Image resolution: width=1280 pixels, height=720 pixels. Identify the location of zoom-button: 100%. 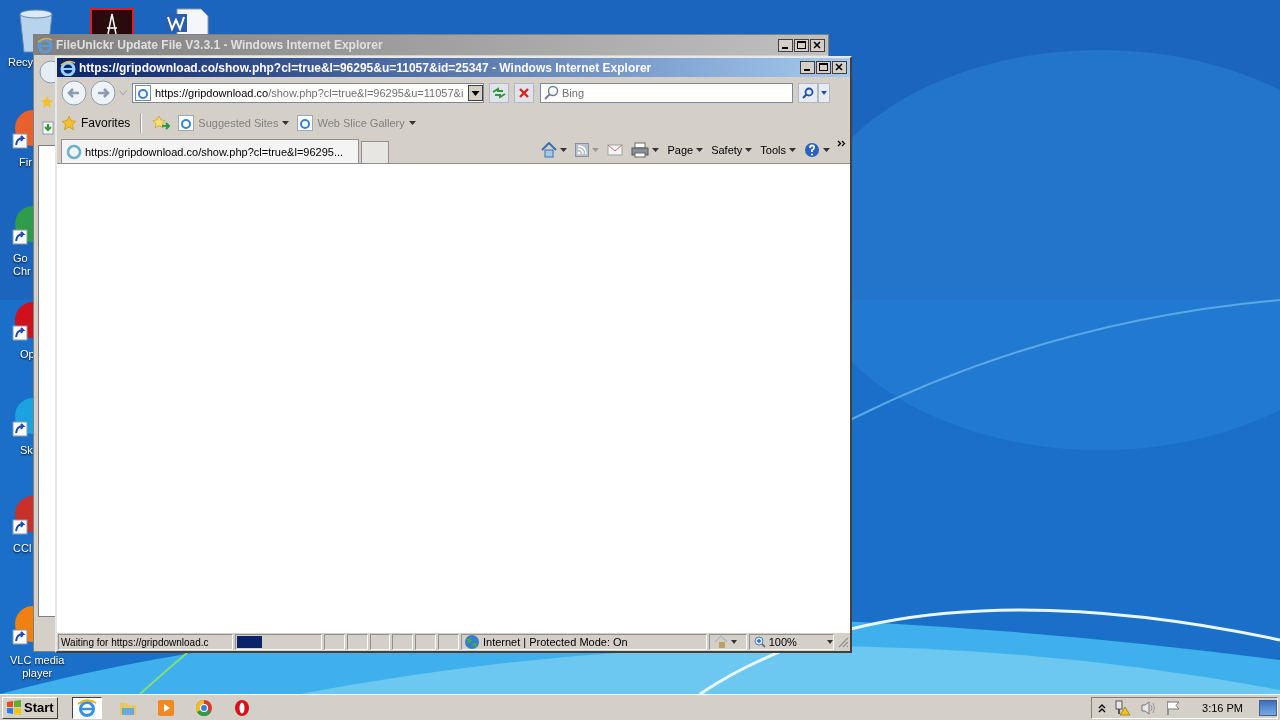
(791, 642).